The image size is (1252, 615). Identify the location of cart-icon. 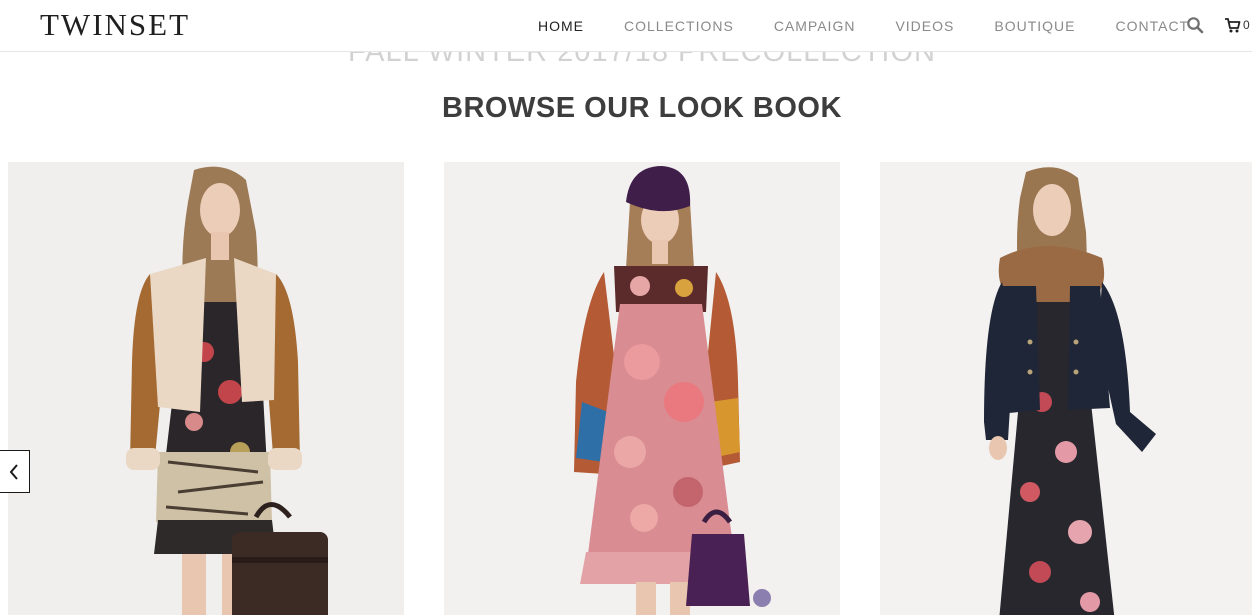
(1233, 24).